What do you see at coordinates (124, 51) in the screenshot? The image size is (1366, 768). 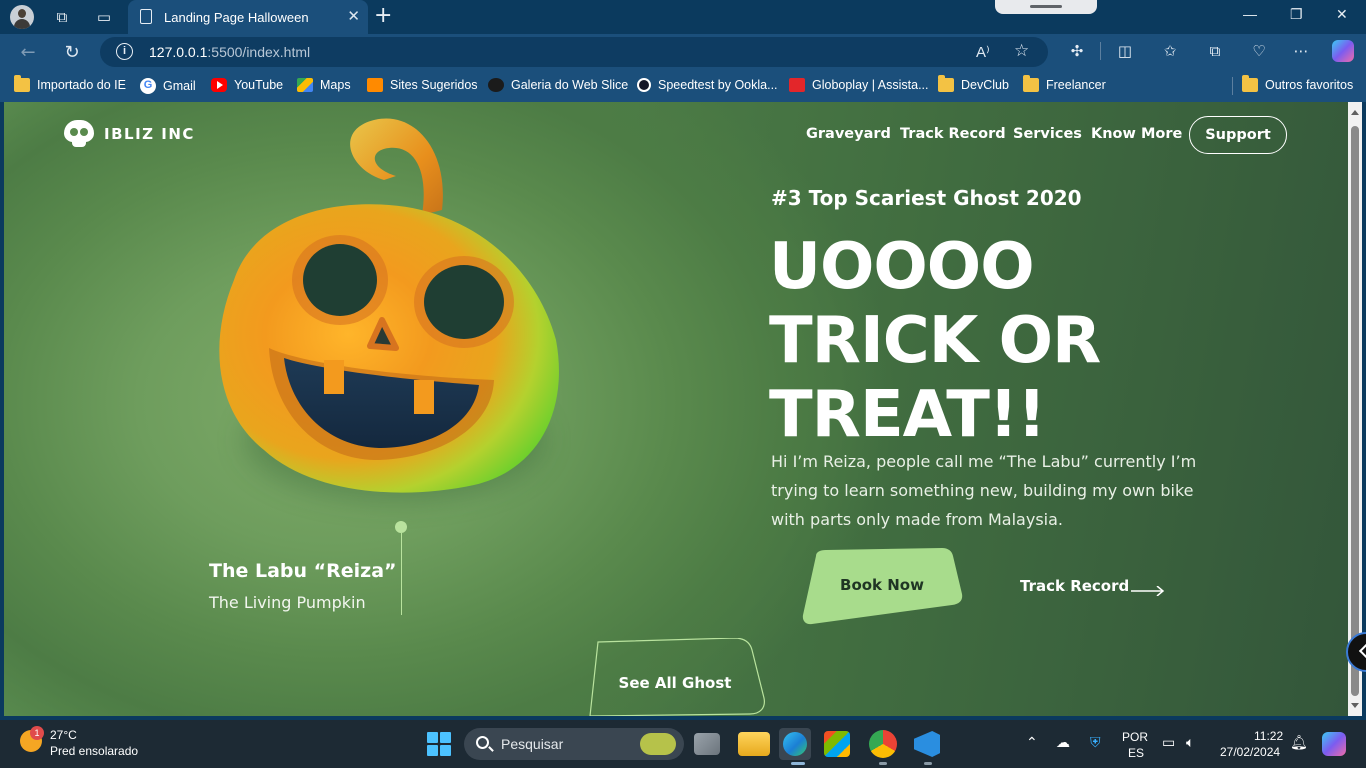 I see `site-info-icon: i` at bounding box center [124, 51].